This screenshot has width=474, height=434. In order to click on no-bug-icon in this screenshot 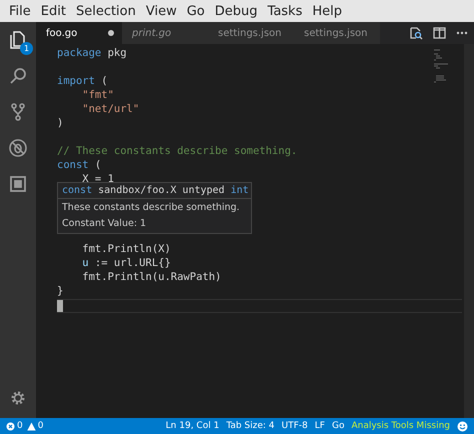, I will do `click(18, 148)`.